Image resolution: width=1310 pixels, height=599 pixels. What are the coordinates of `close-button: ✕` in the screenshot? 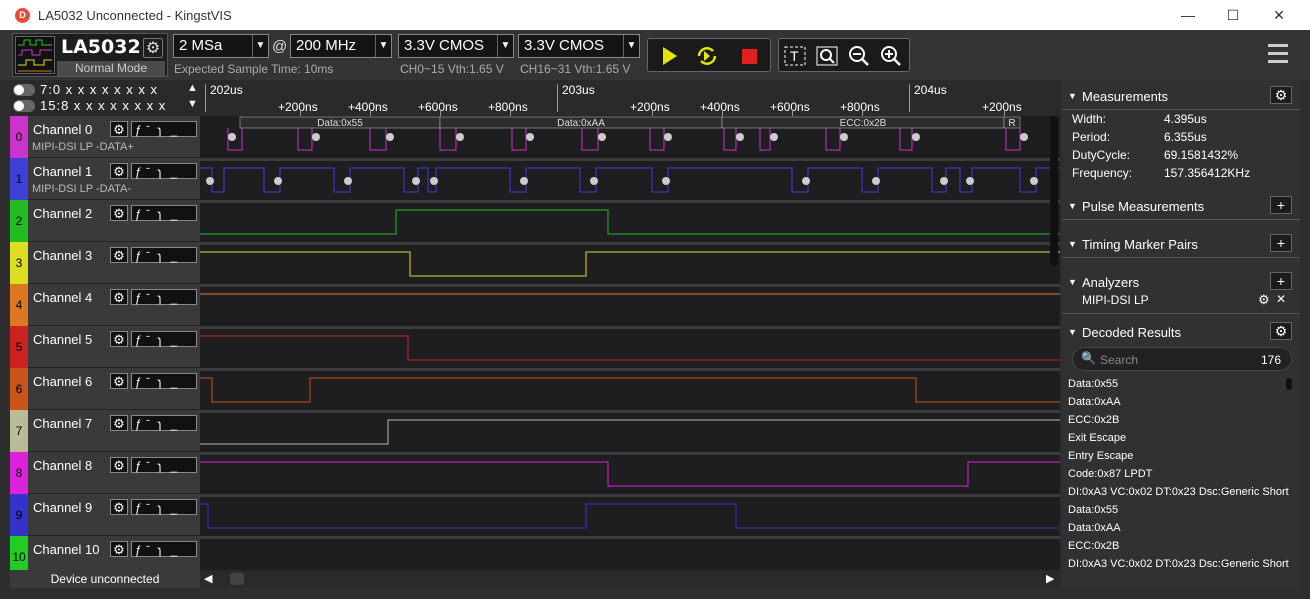 It's located at (1279, 15).